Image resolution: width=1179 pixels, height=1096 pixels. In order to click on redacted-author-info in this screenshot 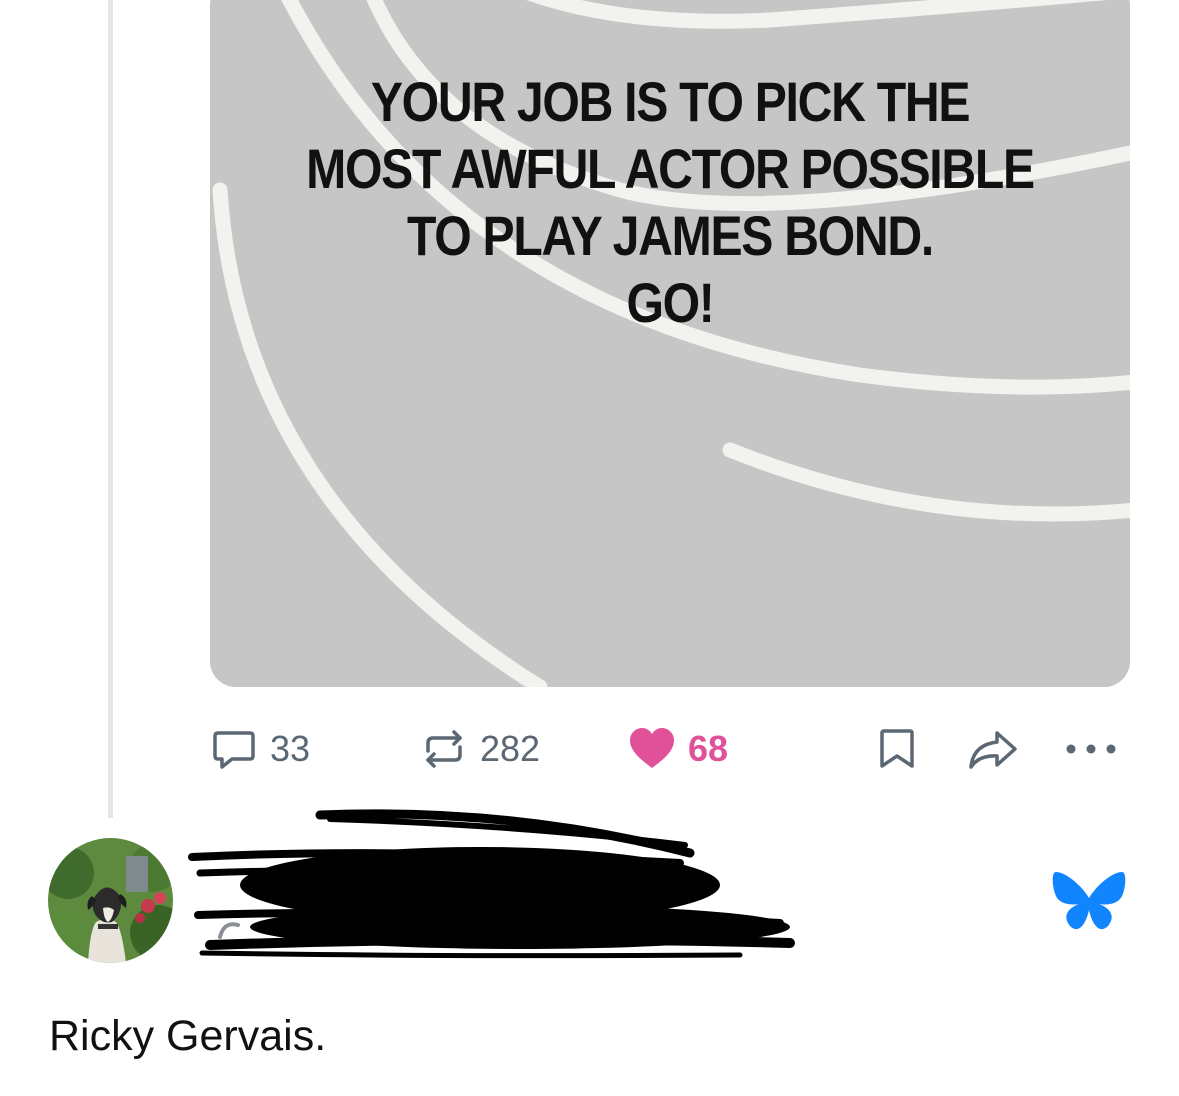, I will do `click(491, 884)`.